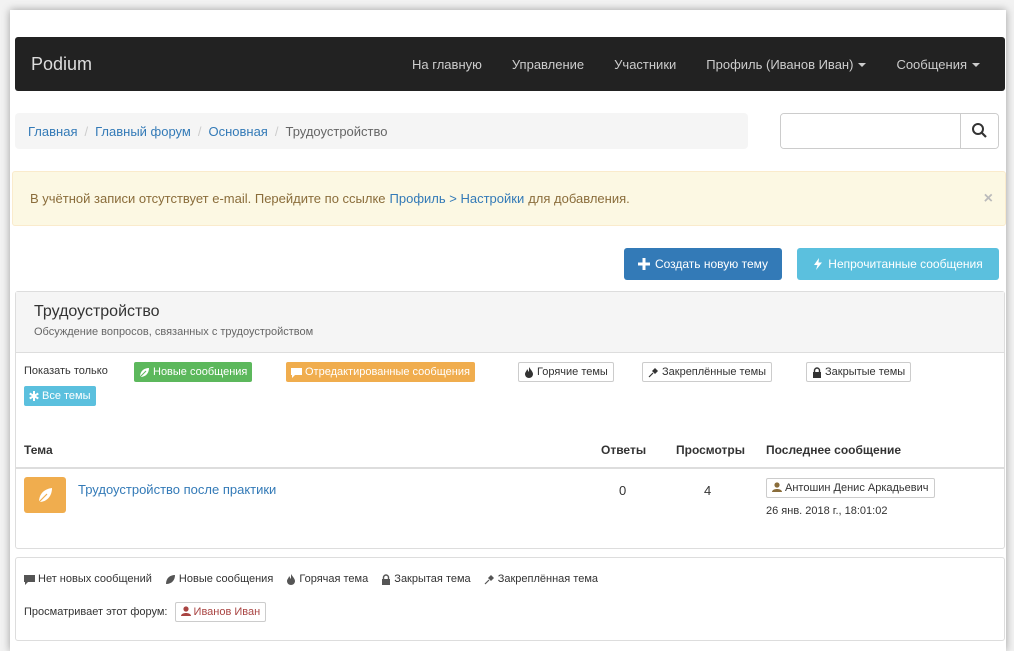  I want to click on legend-new: Новые сообщения, so click(219, 579).